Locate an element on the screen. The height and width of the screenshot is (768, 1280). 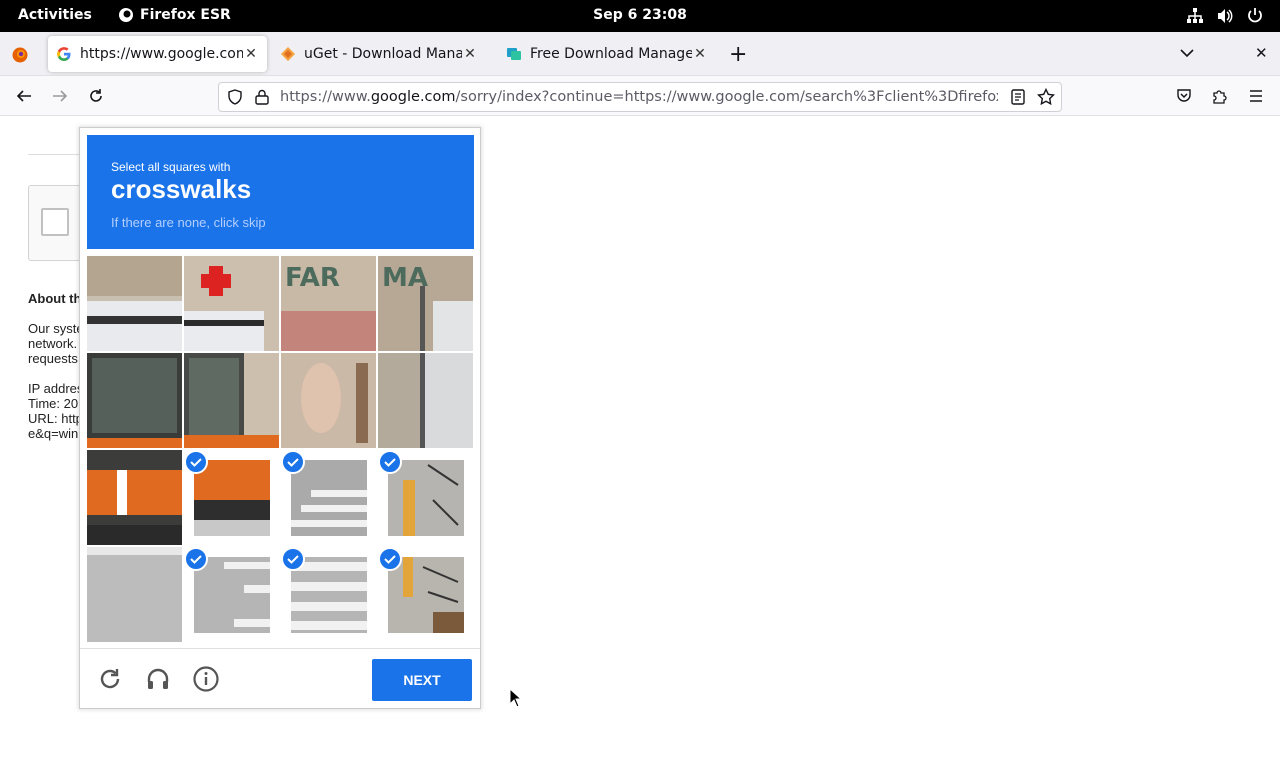
tile-image: FAR is located at coordinates (328, 303).